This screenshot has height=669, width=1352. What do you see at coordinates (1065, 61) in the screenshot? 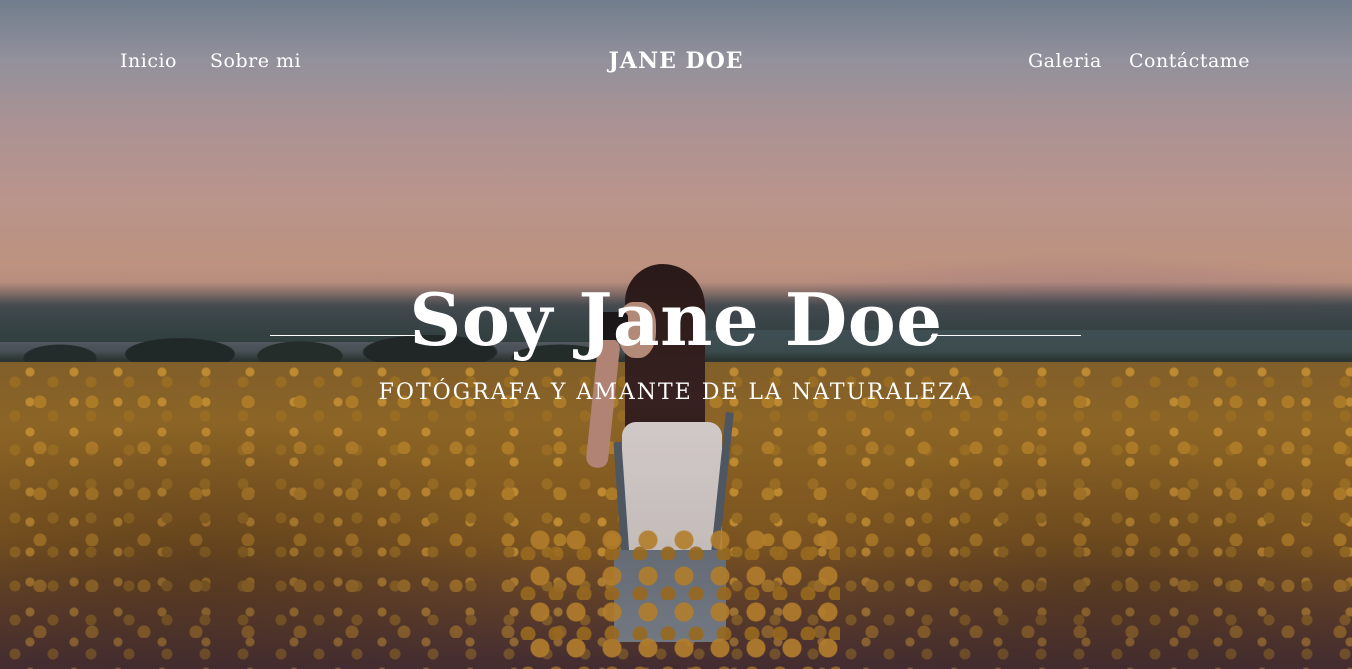
I see `nav-link-galeria: Galeria` at bounding box center [1065, 61].